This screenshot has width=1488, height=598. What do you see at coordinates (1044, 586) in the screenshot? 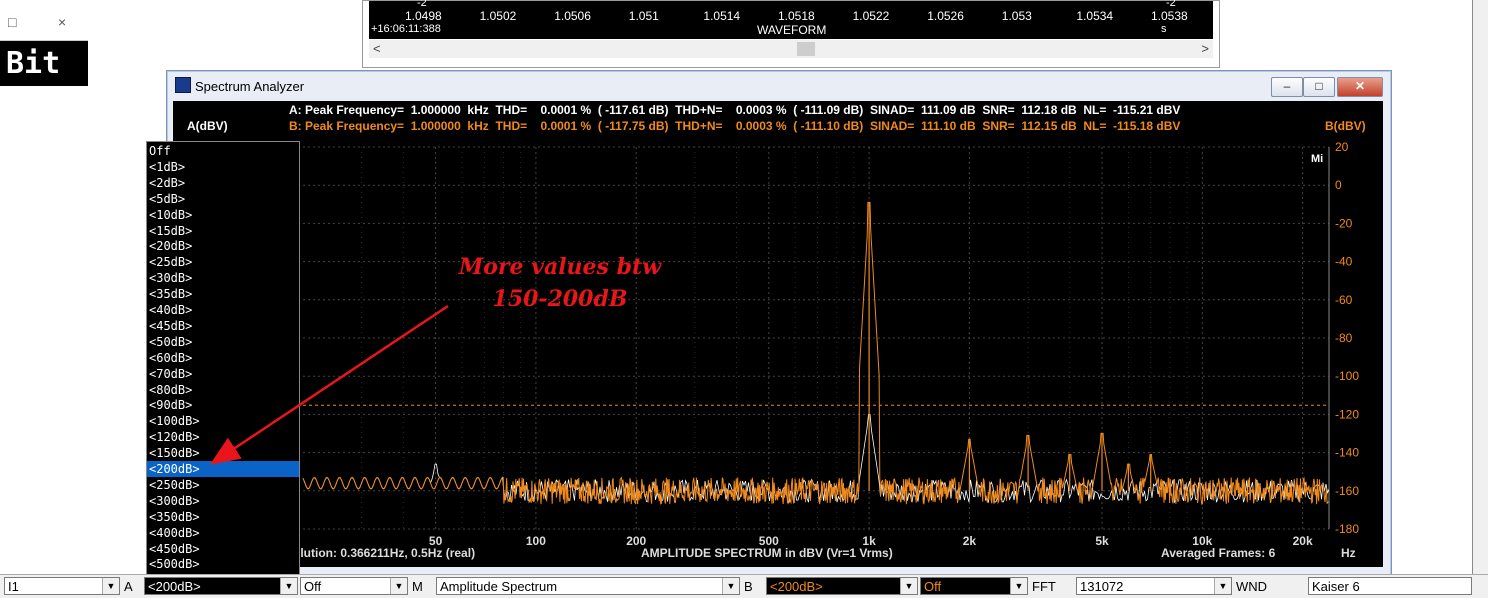
I see `label-fft: FFT` at bounding box center [1044, 586].